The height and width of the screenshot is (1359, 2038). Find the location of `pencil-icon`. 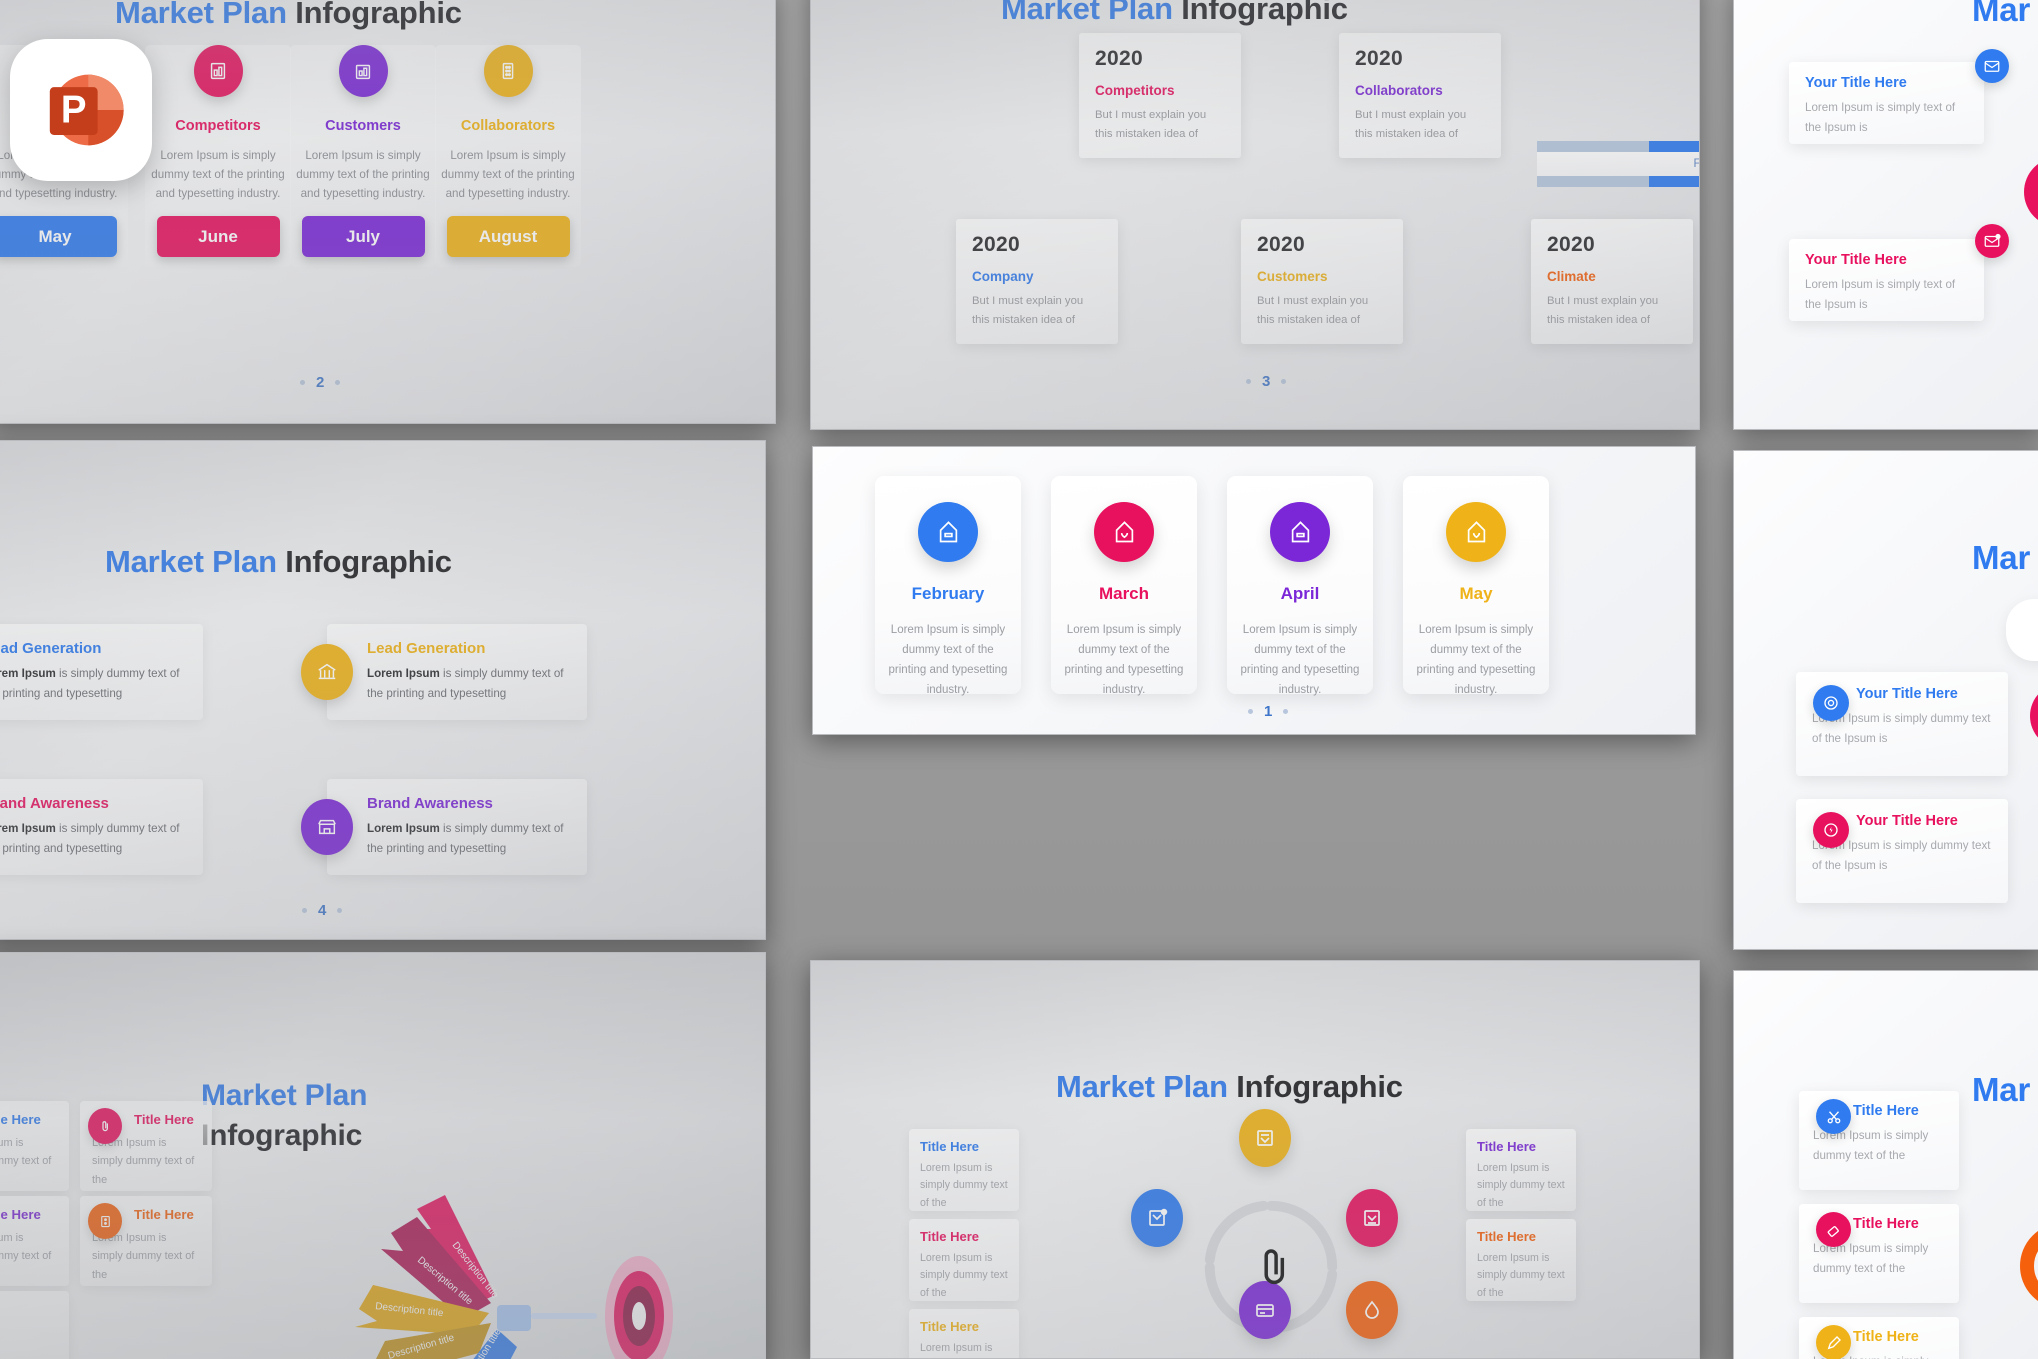

pencil-icon is located at coordinates (1833, 1342).